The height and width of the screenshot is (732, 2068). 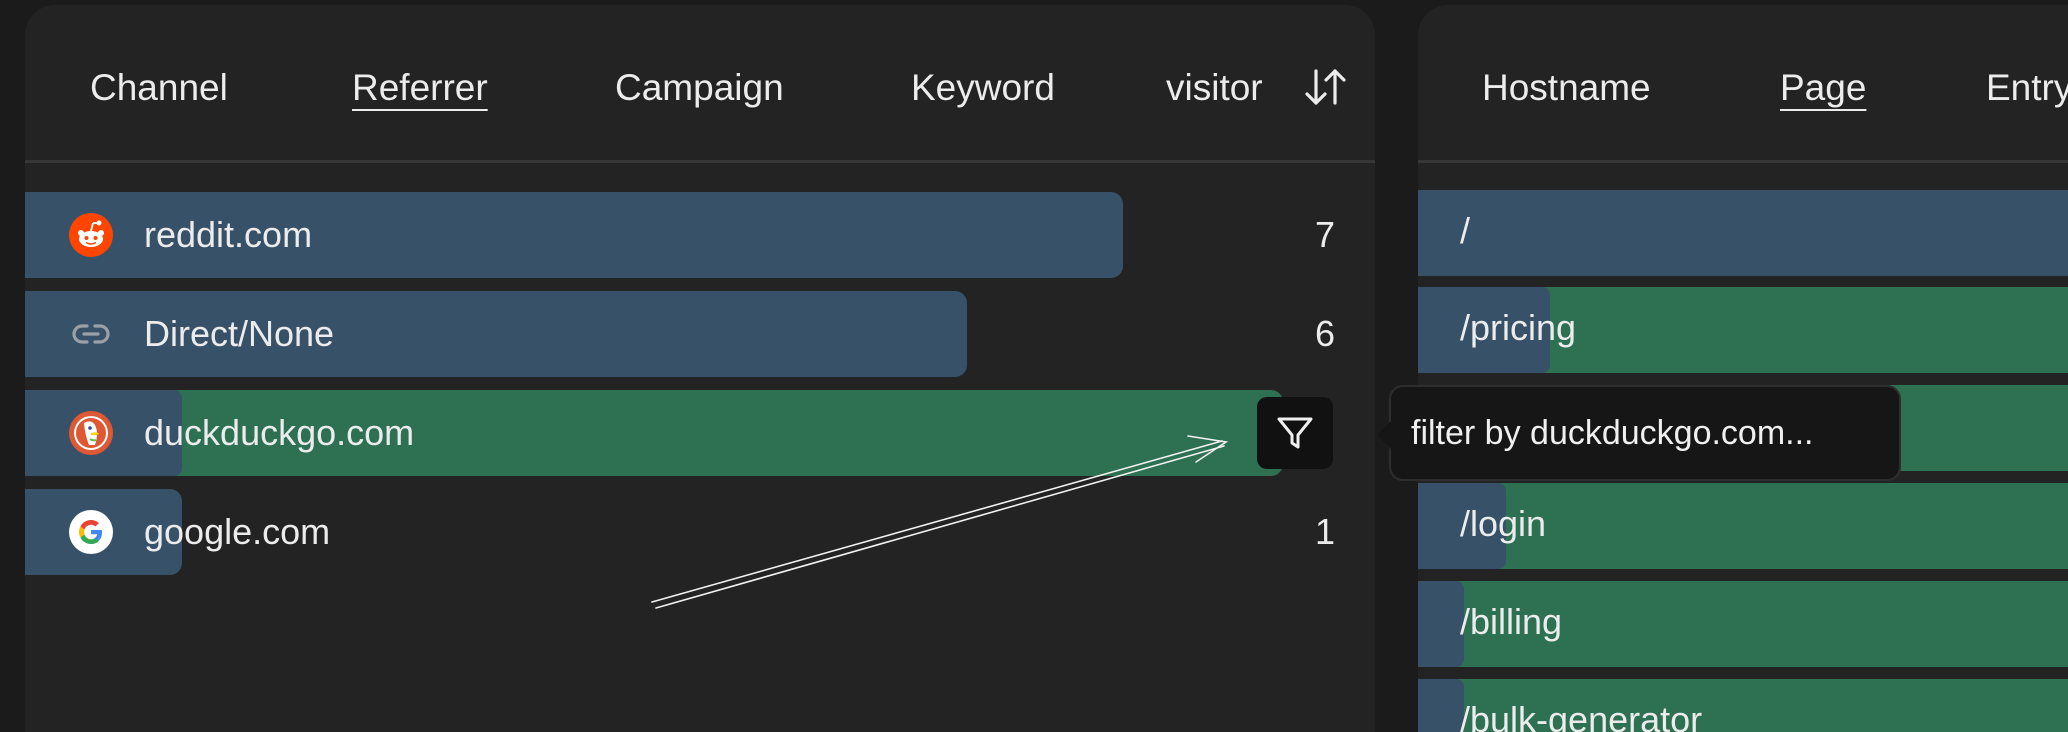 What do you see at coordinates (699, 88) in the screenshot?
I see `tab-campaign: Campaign` at bounding box center [699, 88].